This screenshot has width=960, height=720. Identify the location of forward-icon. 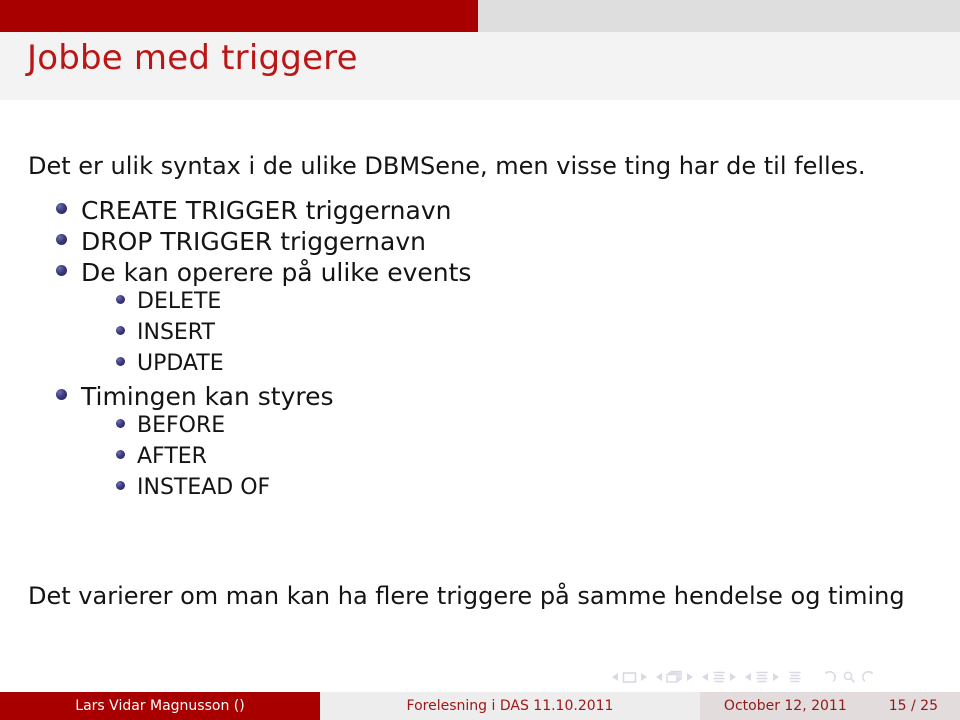
(869, 677).